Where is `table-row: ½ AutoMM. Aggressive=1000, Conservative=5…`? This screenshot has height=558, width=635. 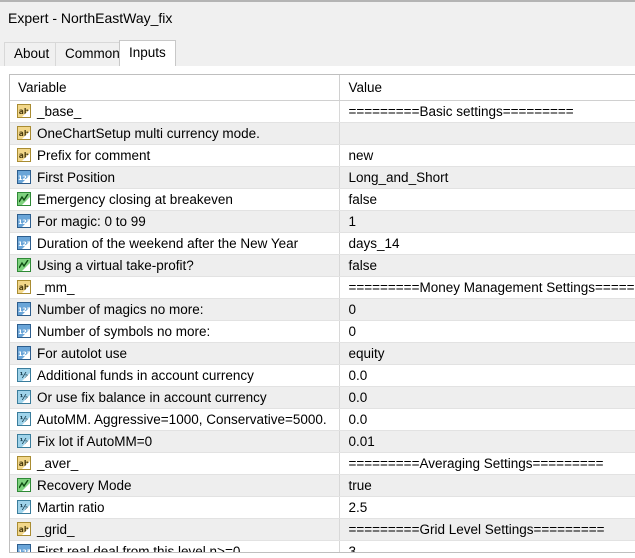 table-row: ½ AutoMM. Aggressive=1000, Conservative=5… is located at coordinates (322, 419).